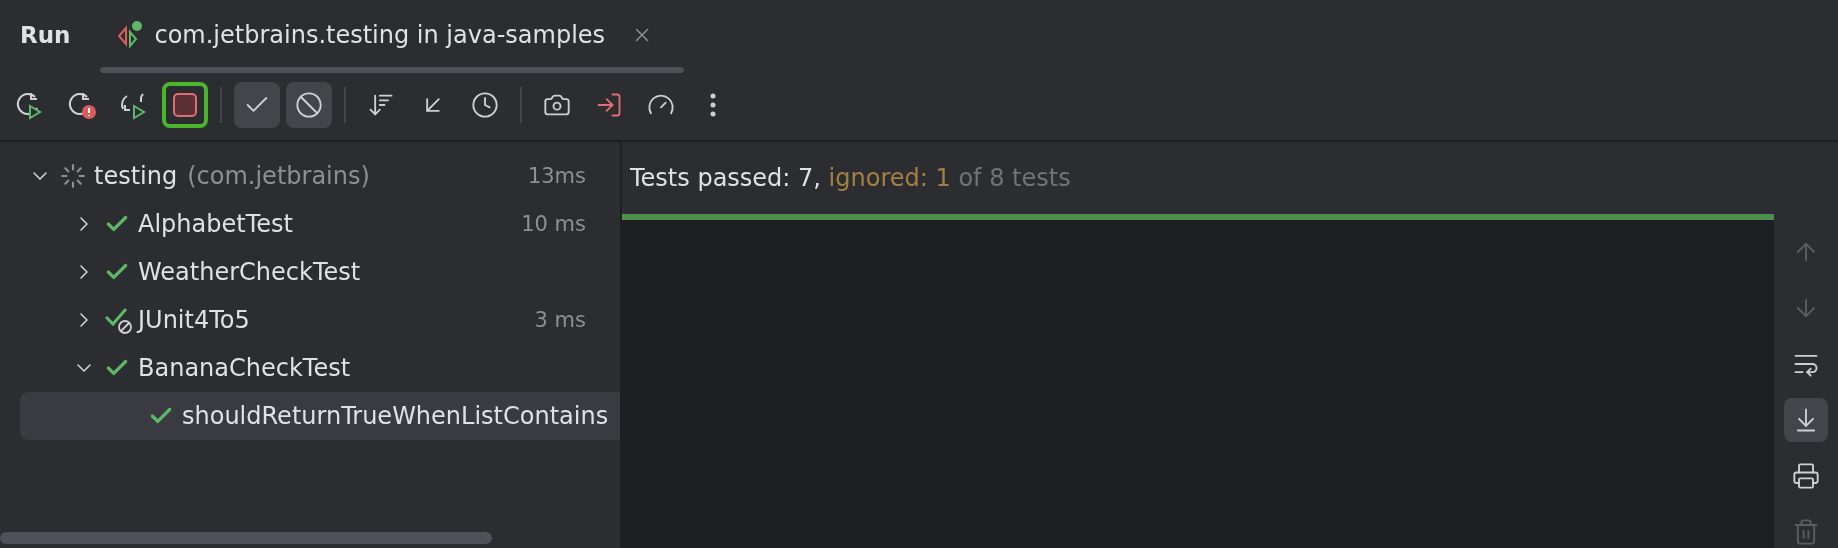 The width and height of the screenshot is (1838, 548). Describe the element at coordinates (1806, 420) in the screenshot. I see `side-action-button` at that location.